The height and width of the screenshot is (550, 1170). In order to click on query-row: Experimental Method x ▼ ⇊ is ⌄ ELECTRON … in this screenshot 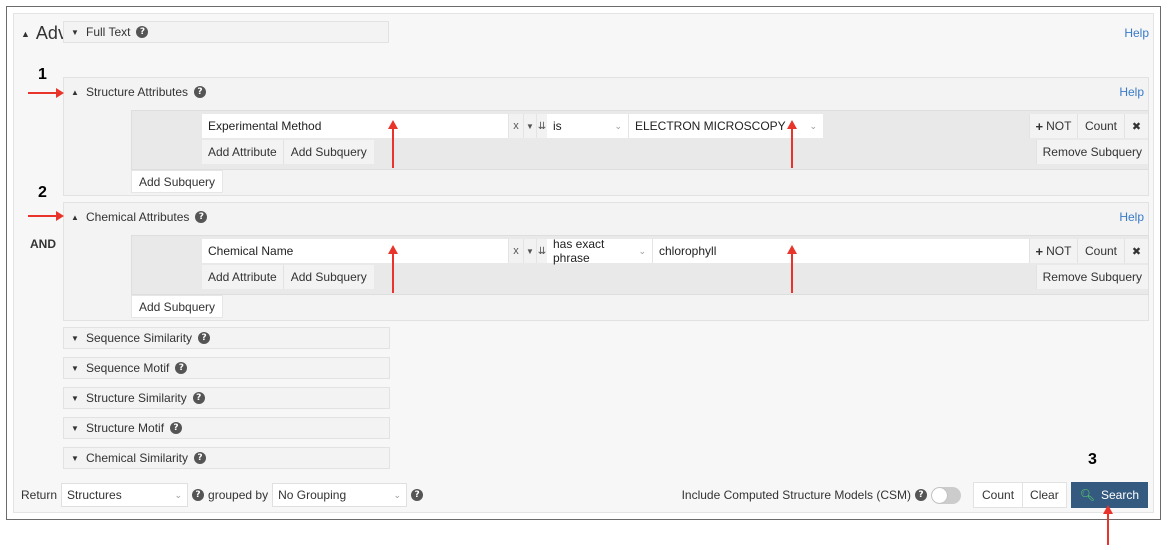, I will do `click(675, 126)`.